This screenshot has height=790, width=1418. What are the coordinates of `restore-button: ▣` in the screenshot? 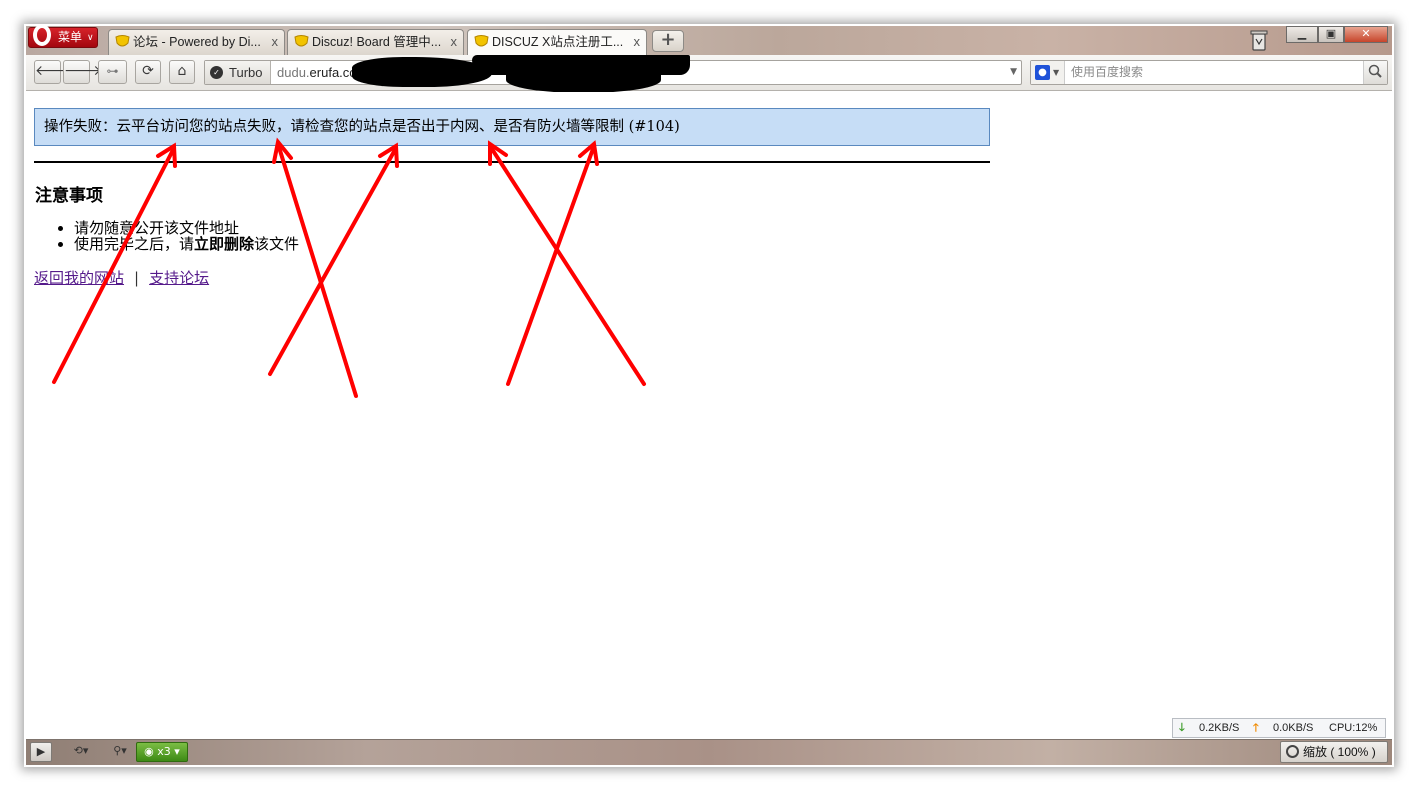 It's located at (1331, 34).